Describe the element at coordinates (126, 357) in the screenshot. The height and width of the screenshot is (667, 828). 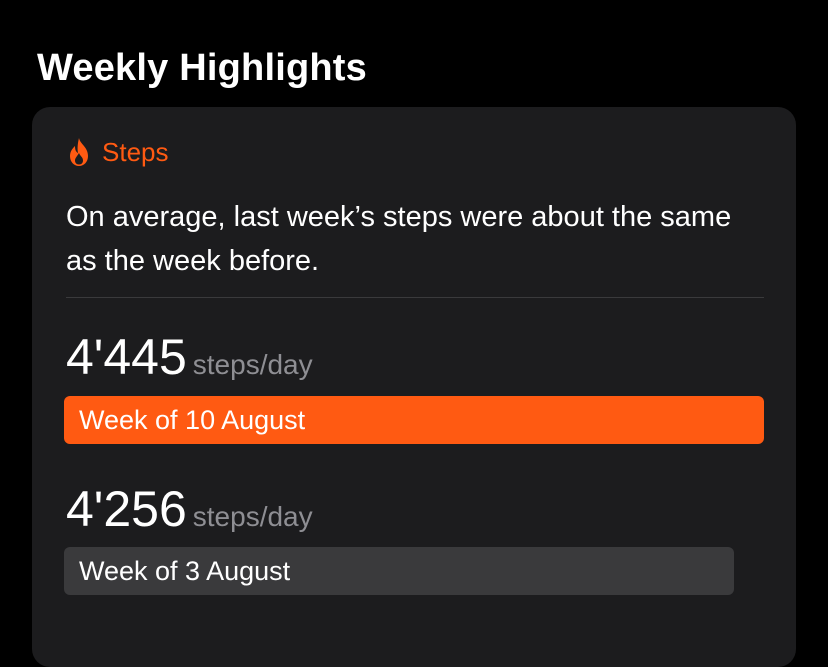
I see `current-week-value: 4'445` at that location.